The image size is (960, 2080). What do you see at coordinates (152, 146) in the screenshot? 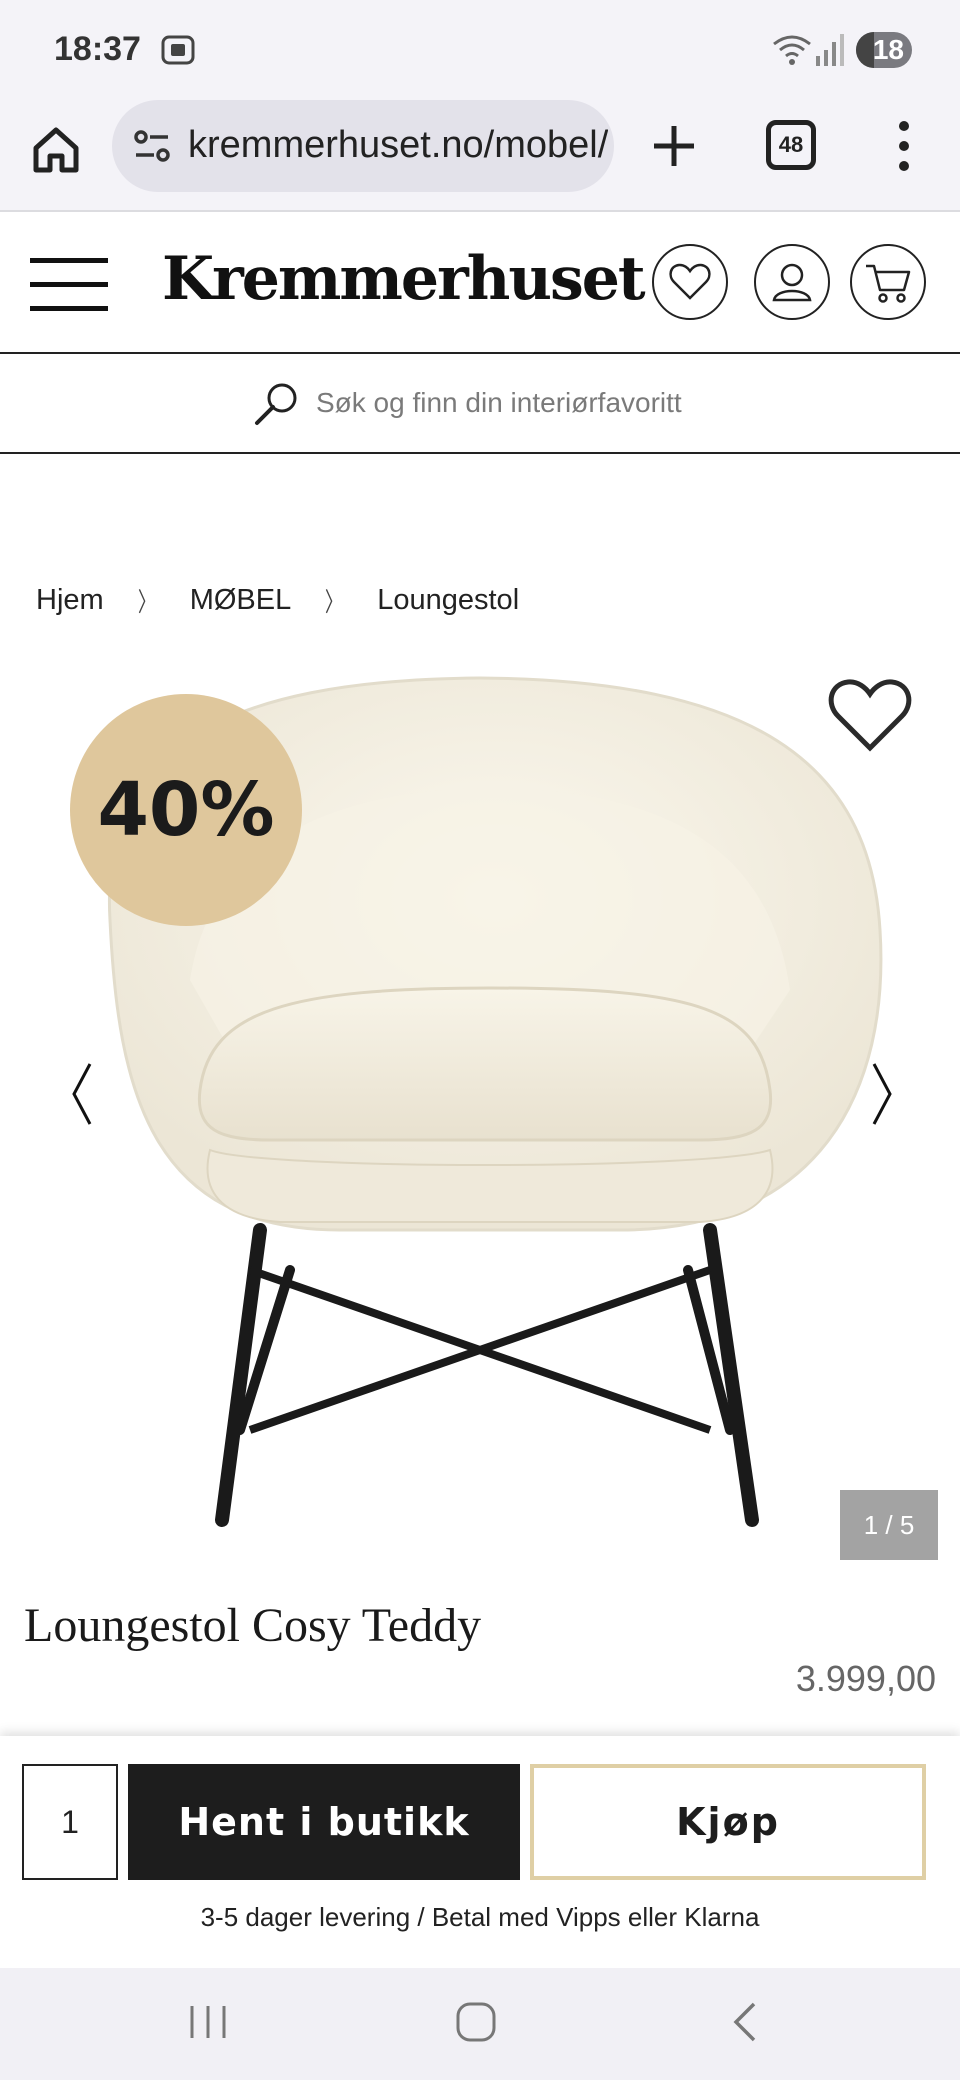
I see `site-settings-icon` at bounding box center [152, 146].